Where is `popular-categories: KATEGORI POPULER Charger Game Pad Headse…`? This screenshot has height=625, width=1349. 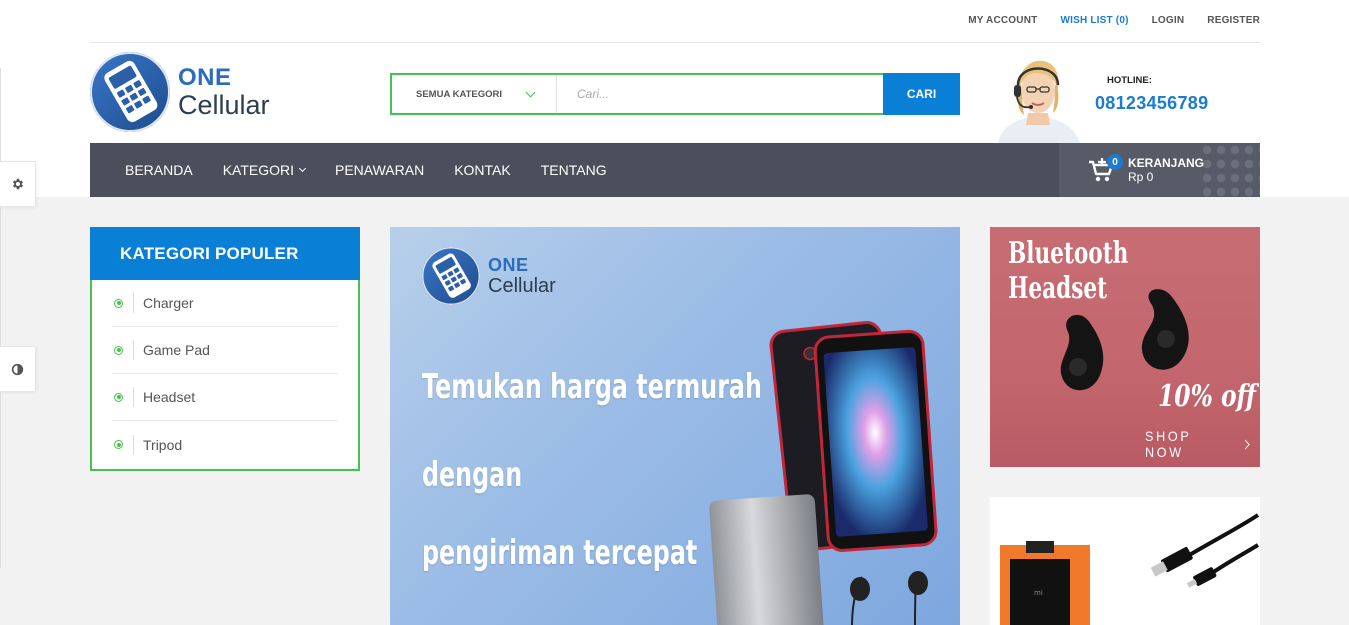 popular-categories: KATEGORI POPULER Charger Game Pad Headse… is located at coordinates (225, 349).